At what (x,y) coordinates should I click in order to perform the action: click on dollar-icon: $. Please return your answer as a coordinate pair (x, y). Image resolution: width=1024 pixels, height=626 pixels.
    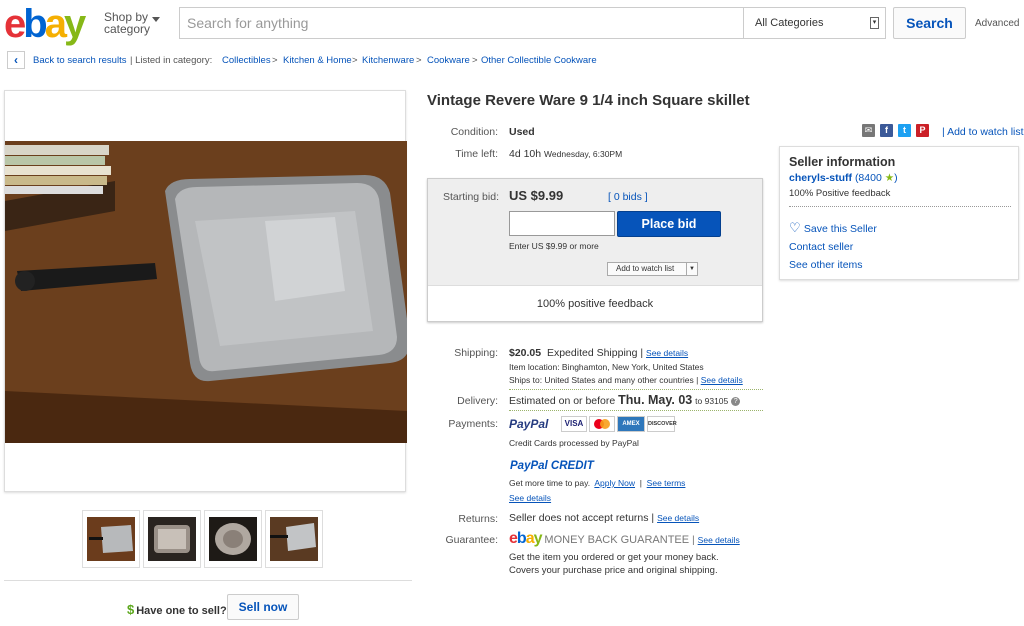
    Looking at the image, I should click on (131, 609).